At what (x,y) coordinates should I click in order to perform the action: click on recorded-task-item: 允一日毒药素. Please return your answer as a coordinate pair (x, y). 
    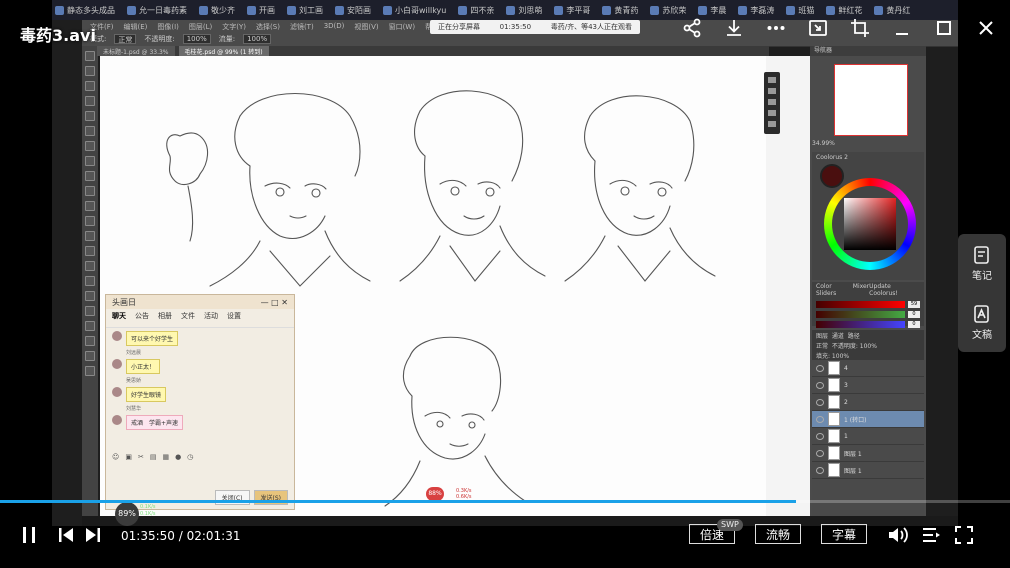
    Looking at the image, I should click on (157, 10).